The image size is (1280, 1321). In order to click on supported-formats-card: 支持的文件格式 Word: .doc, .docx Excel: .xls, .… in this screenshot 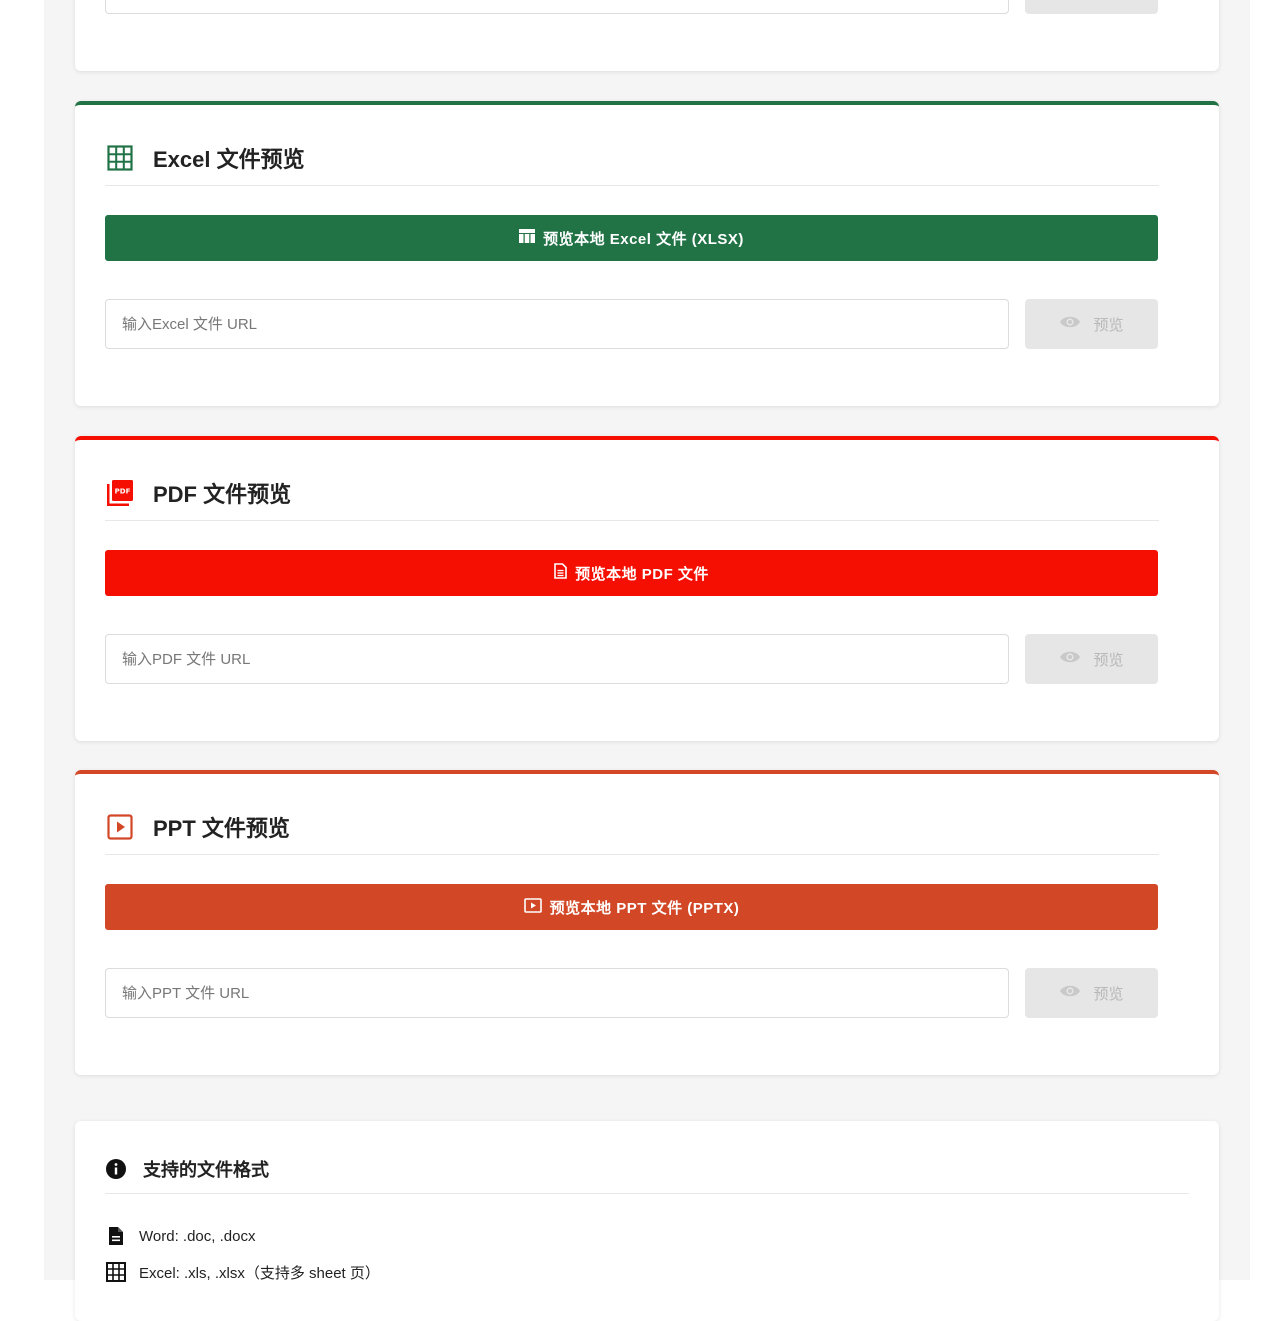, I will do `click(647, 1221)`.